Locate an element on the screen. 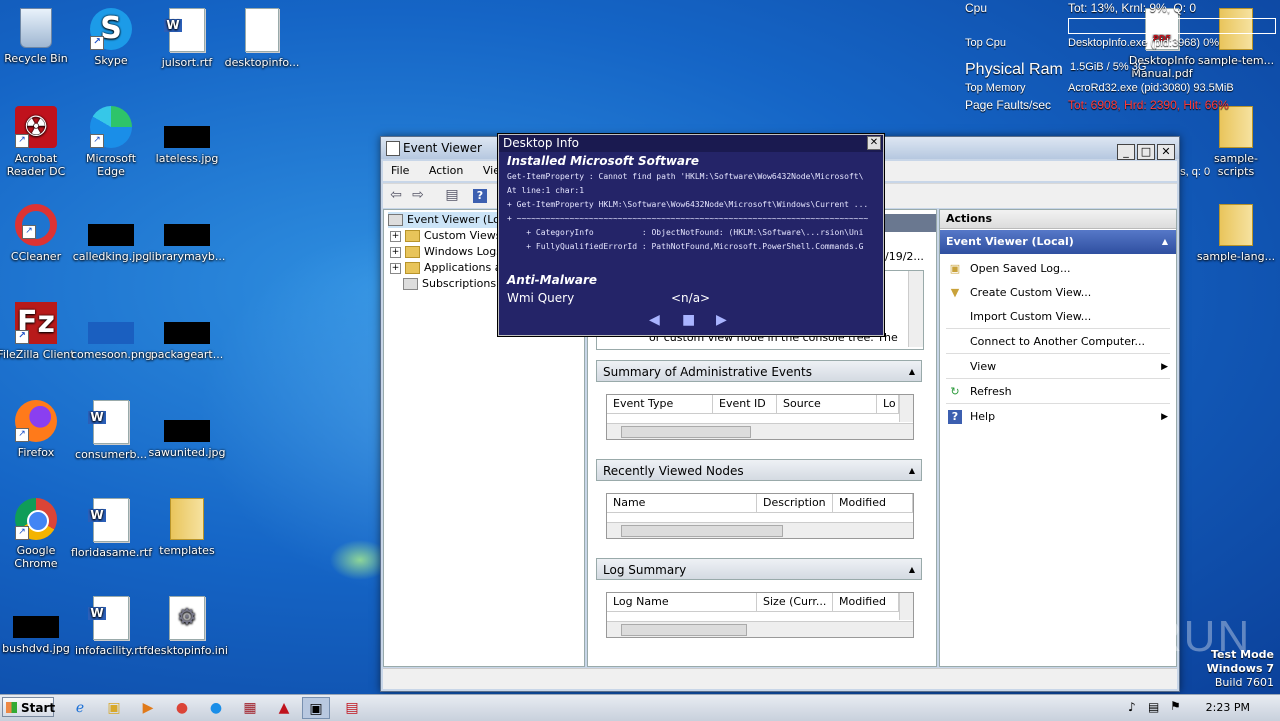 The height and width of the screenshot is (721, 1280). media-player-icon: ▶ is located at coordinates (148, 708).